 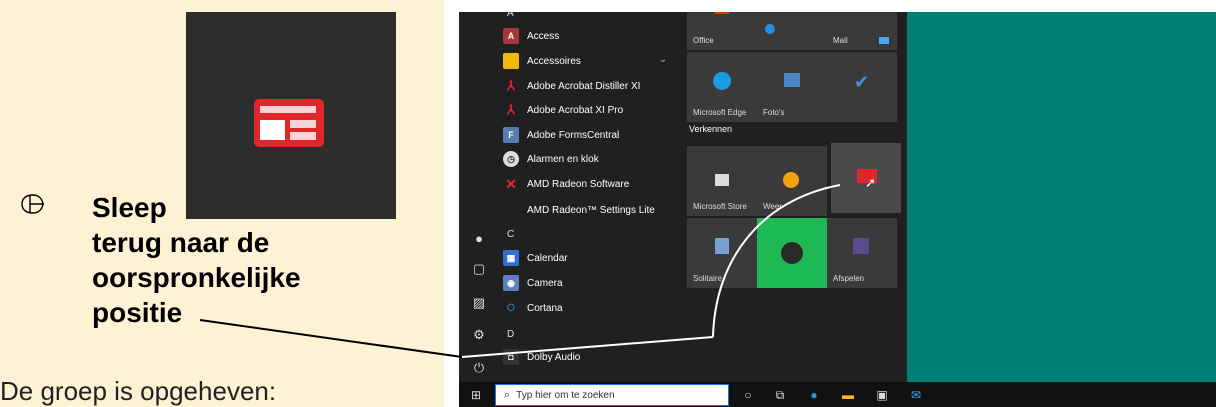 I want to click on drag-path-line, so click(x=587, y=347).